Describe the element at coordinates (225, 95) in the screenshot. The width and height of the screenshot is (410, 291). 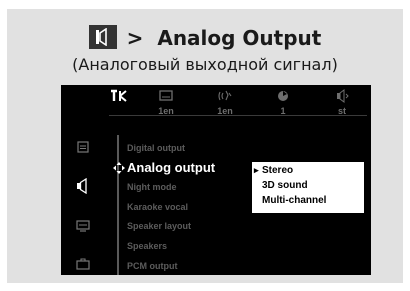
I see `audio-icon` at that location.